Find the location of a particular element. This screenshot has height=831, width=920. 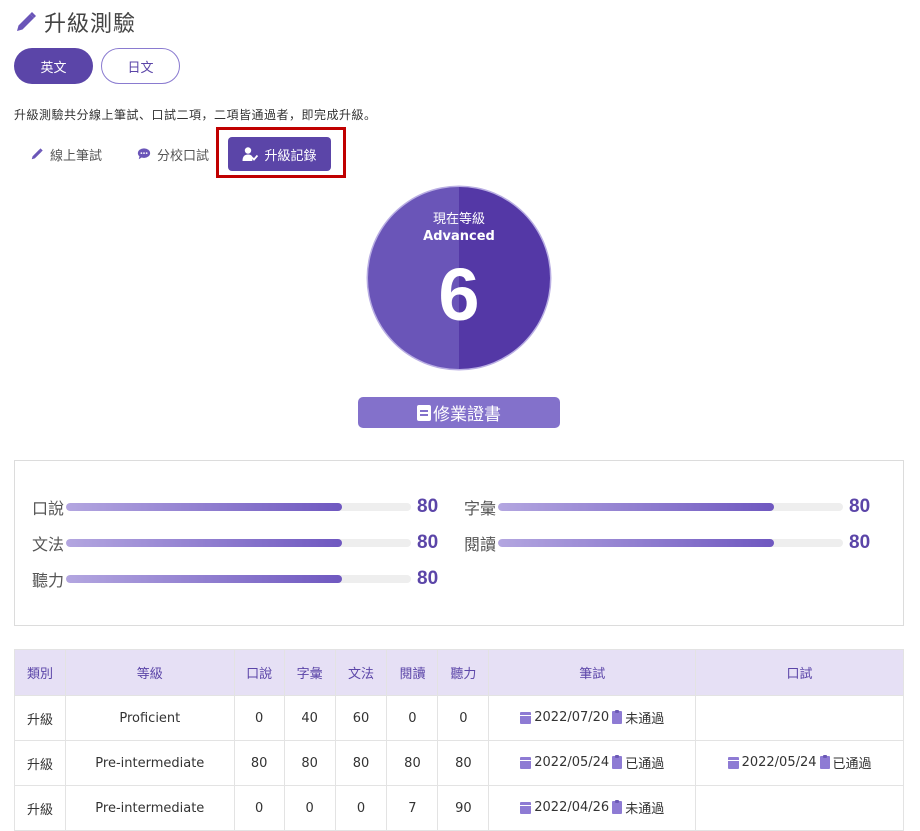

cell-listening: 80 is located at coordinates (463, 763).